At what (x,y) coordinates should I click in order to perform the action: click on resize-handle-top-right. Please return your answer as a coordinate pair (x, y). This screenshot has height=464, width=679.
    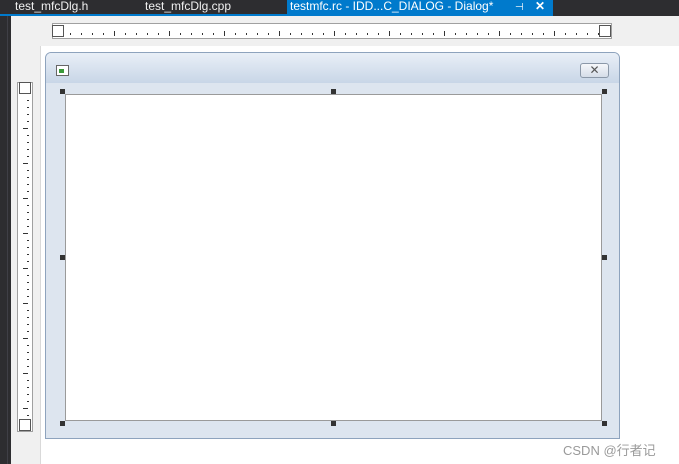
    Looking at the image, I should click on (604, 91).